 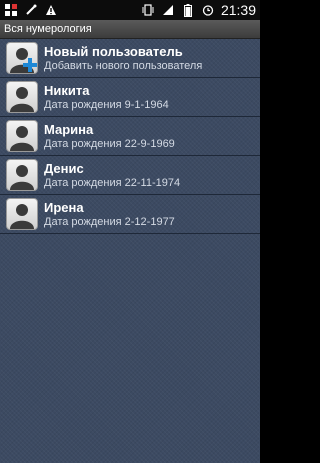 I want to click on warning-icon, so click(x=51, y=10).